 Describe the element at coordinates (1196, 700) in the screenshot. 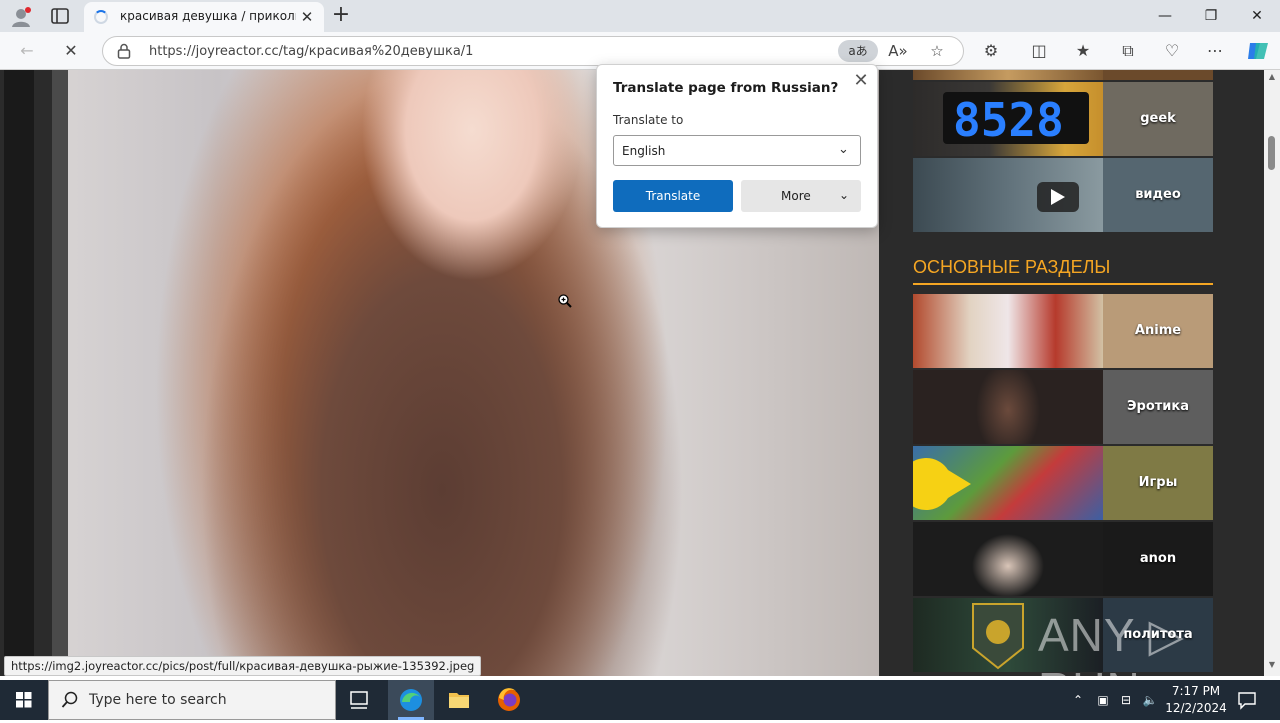

I see `taskbar-clock: 7:17 PM 12/2/2024` at that location.